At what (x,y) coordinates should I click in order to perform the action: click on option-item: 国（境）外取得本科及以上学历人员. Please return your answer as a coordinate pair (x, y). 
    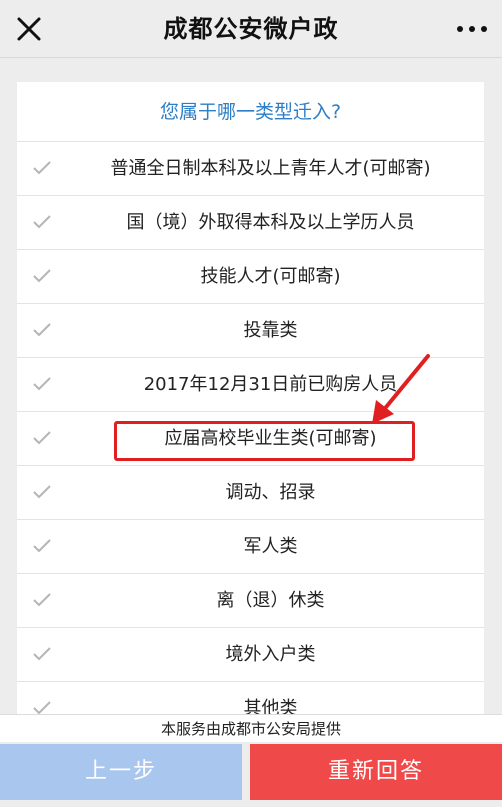
    Looking at the image, I should click on (250, 223).